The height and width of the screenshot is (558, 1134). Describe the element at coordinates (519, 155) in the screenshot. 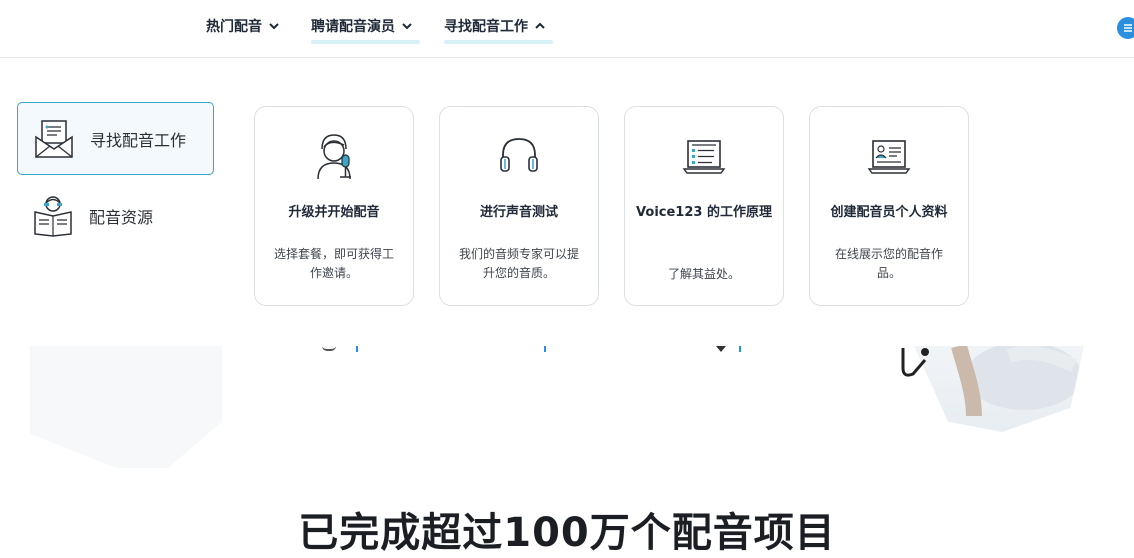

I see `headphones-icon` at that location.